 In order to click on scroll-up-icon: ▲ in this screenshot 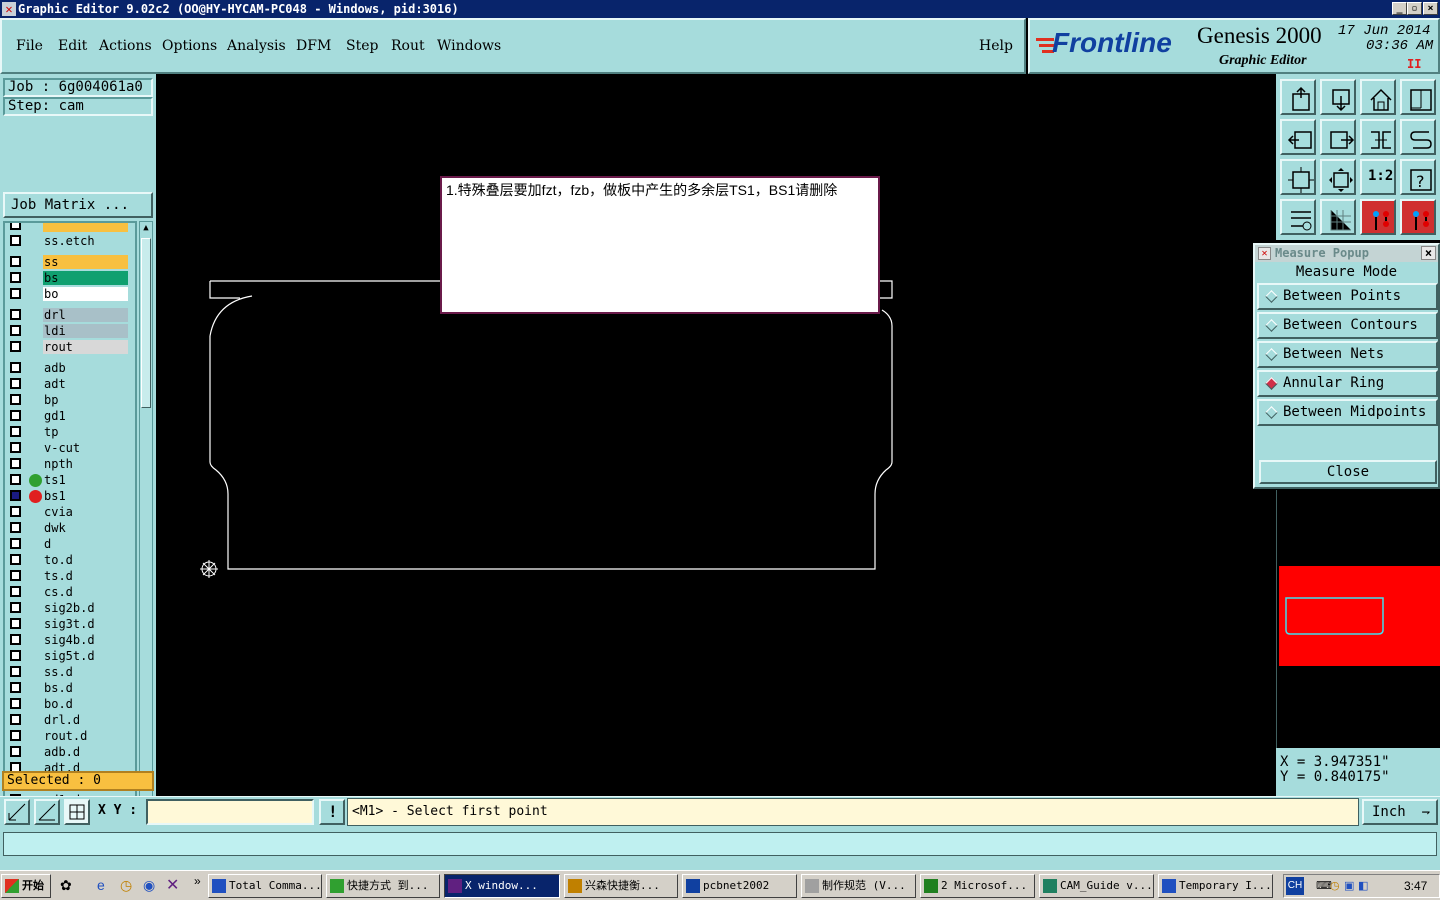, I will do `click(146, 229)`.